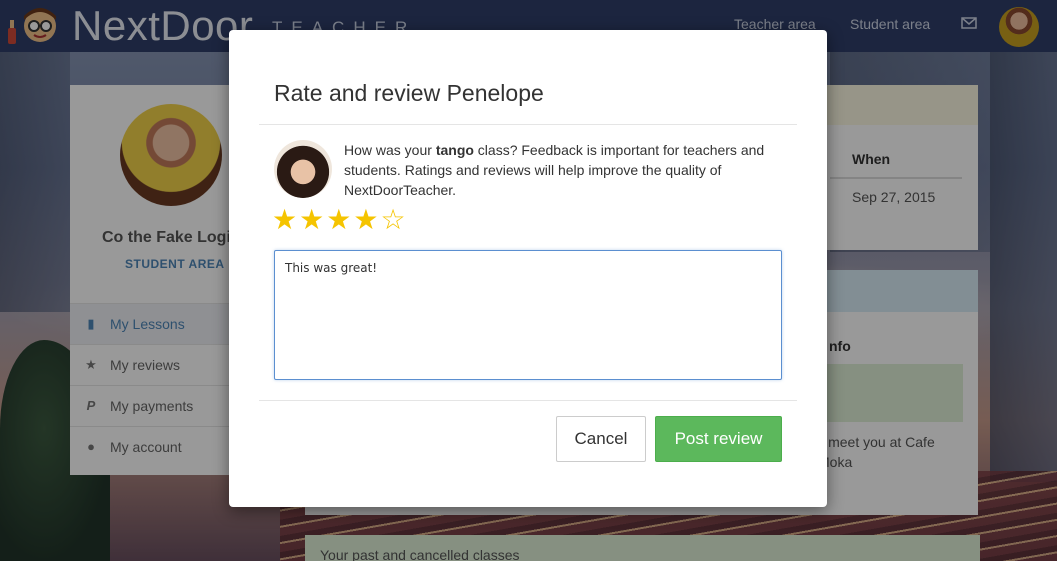  I want to click on review-textarea: This was great!, so click(528, 315).